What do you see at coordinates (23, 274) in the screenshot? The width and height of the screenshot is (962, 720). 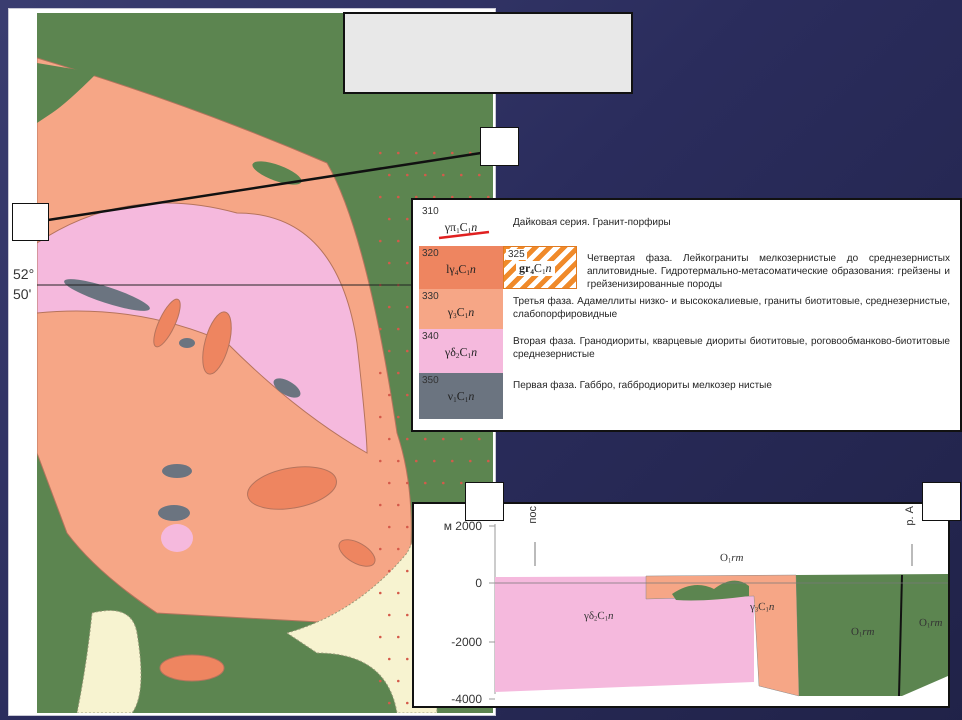 I see `latitude-label: 52°` at bounding box center [23, 274].